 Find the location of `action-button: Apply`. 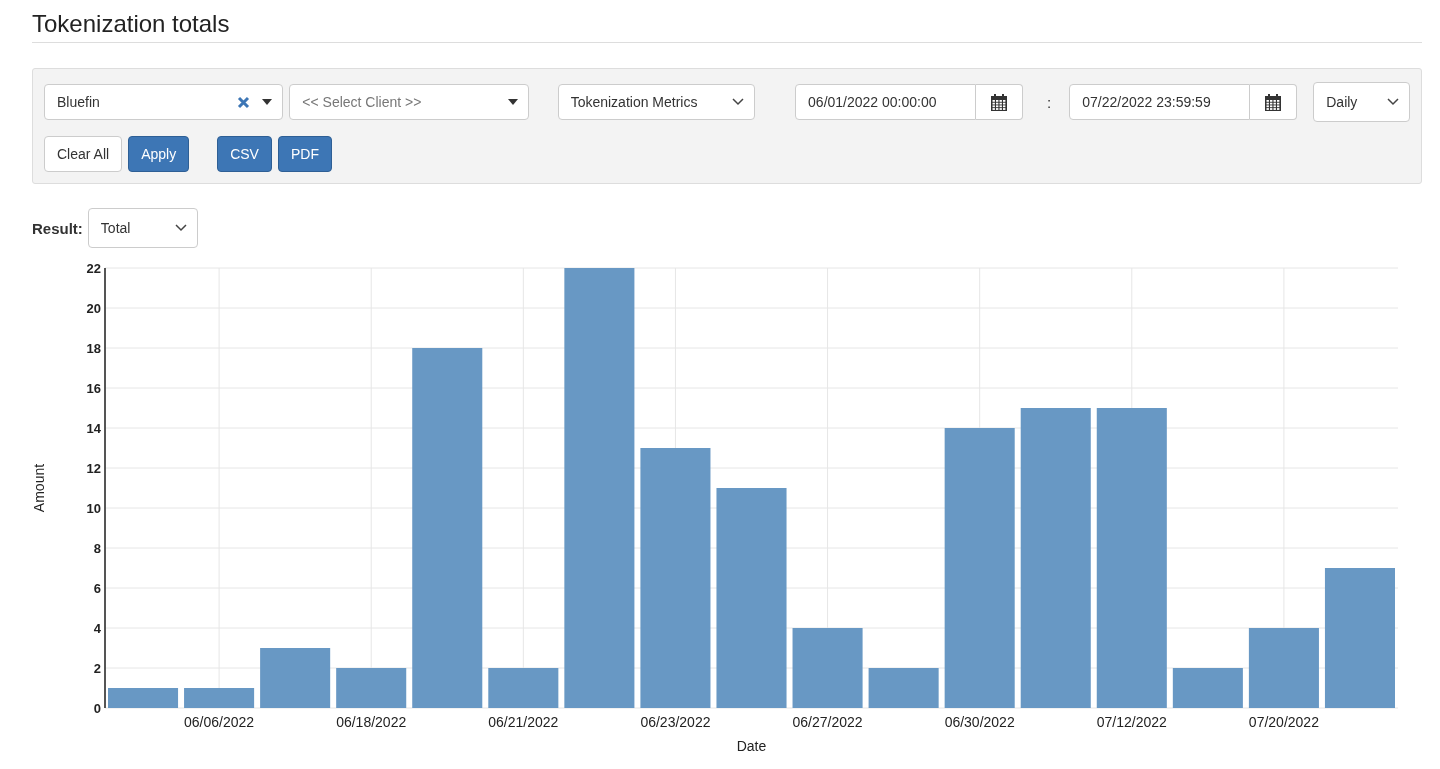

action-button: Apply is located at coordinates (159, 154).